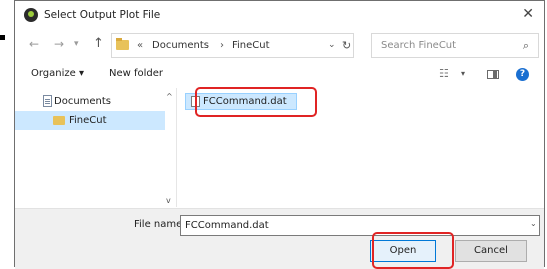 The width and height of the screenshot is (547, 269). What do you see at coordinates (346, 45) in the screenshot?
I see `refresh-icon: ↻` at bounding box center [346, 45].